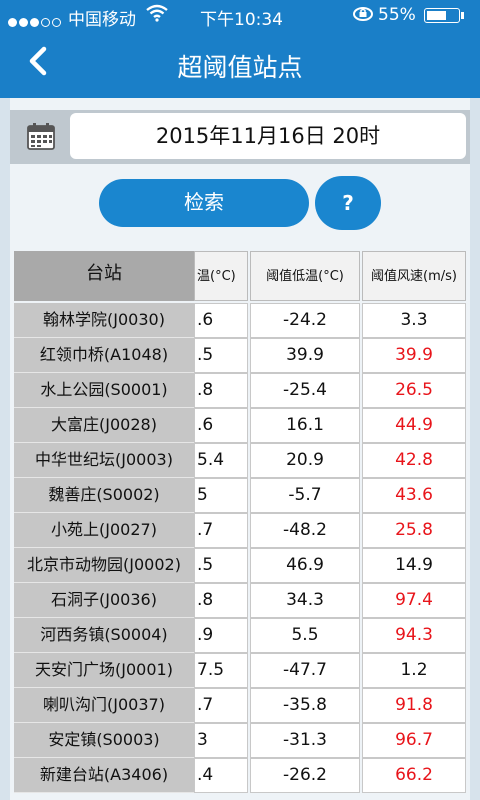 The width and height of the screenshot is (480, 800). What do you see at coordinates (414, 565) in the screenshot?
I see `wind-cell: 14.9` at bounding box center [414, 565].